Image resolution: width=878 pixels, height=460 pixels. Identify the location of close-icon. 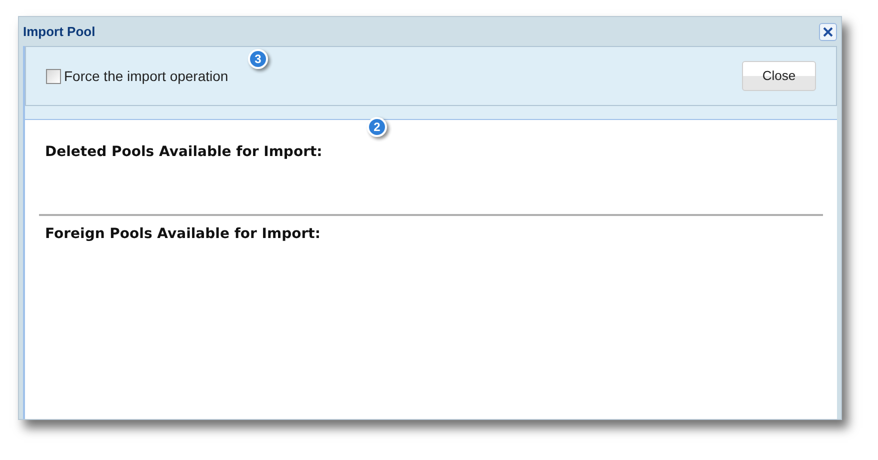
(828, 31).